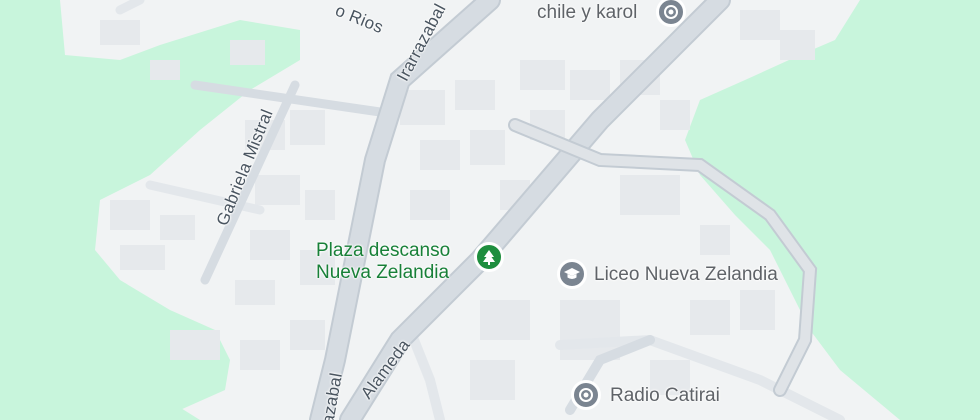 The height and width of the screenshot is (420, 980). Describe the element at coordinates (489, 257) in the screenshot. I see `park-tree-icon` at that location.